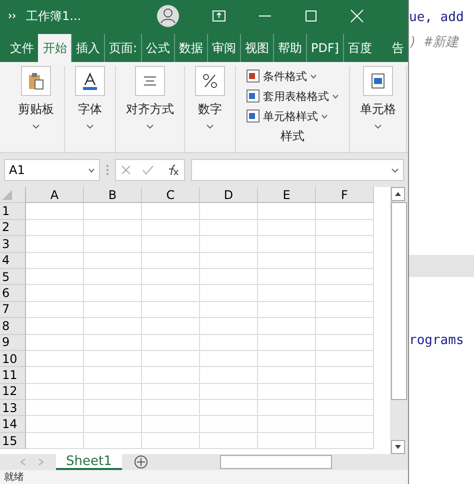 This screenshot has height=484, width=474. Describe the element at coordinates (23, 462) in the screenshot. I see `previous-sheet-icon` at that location.